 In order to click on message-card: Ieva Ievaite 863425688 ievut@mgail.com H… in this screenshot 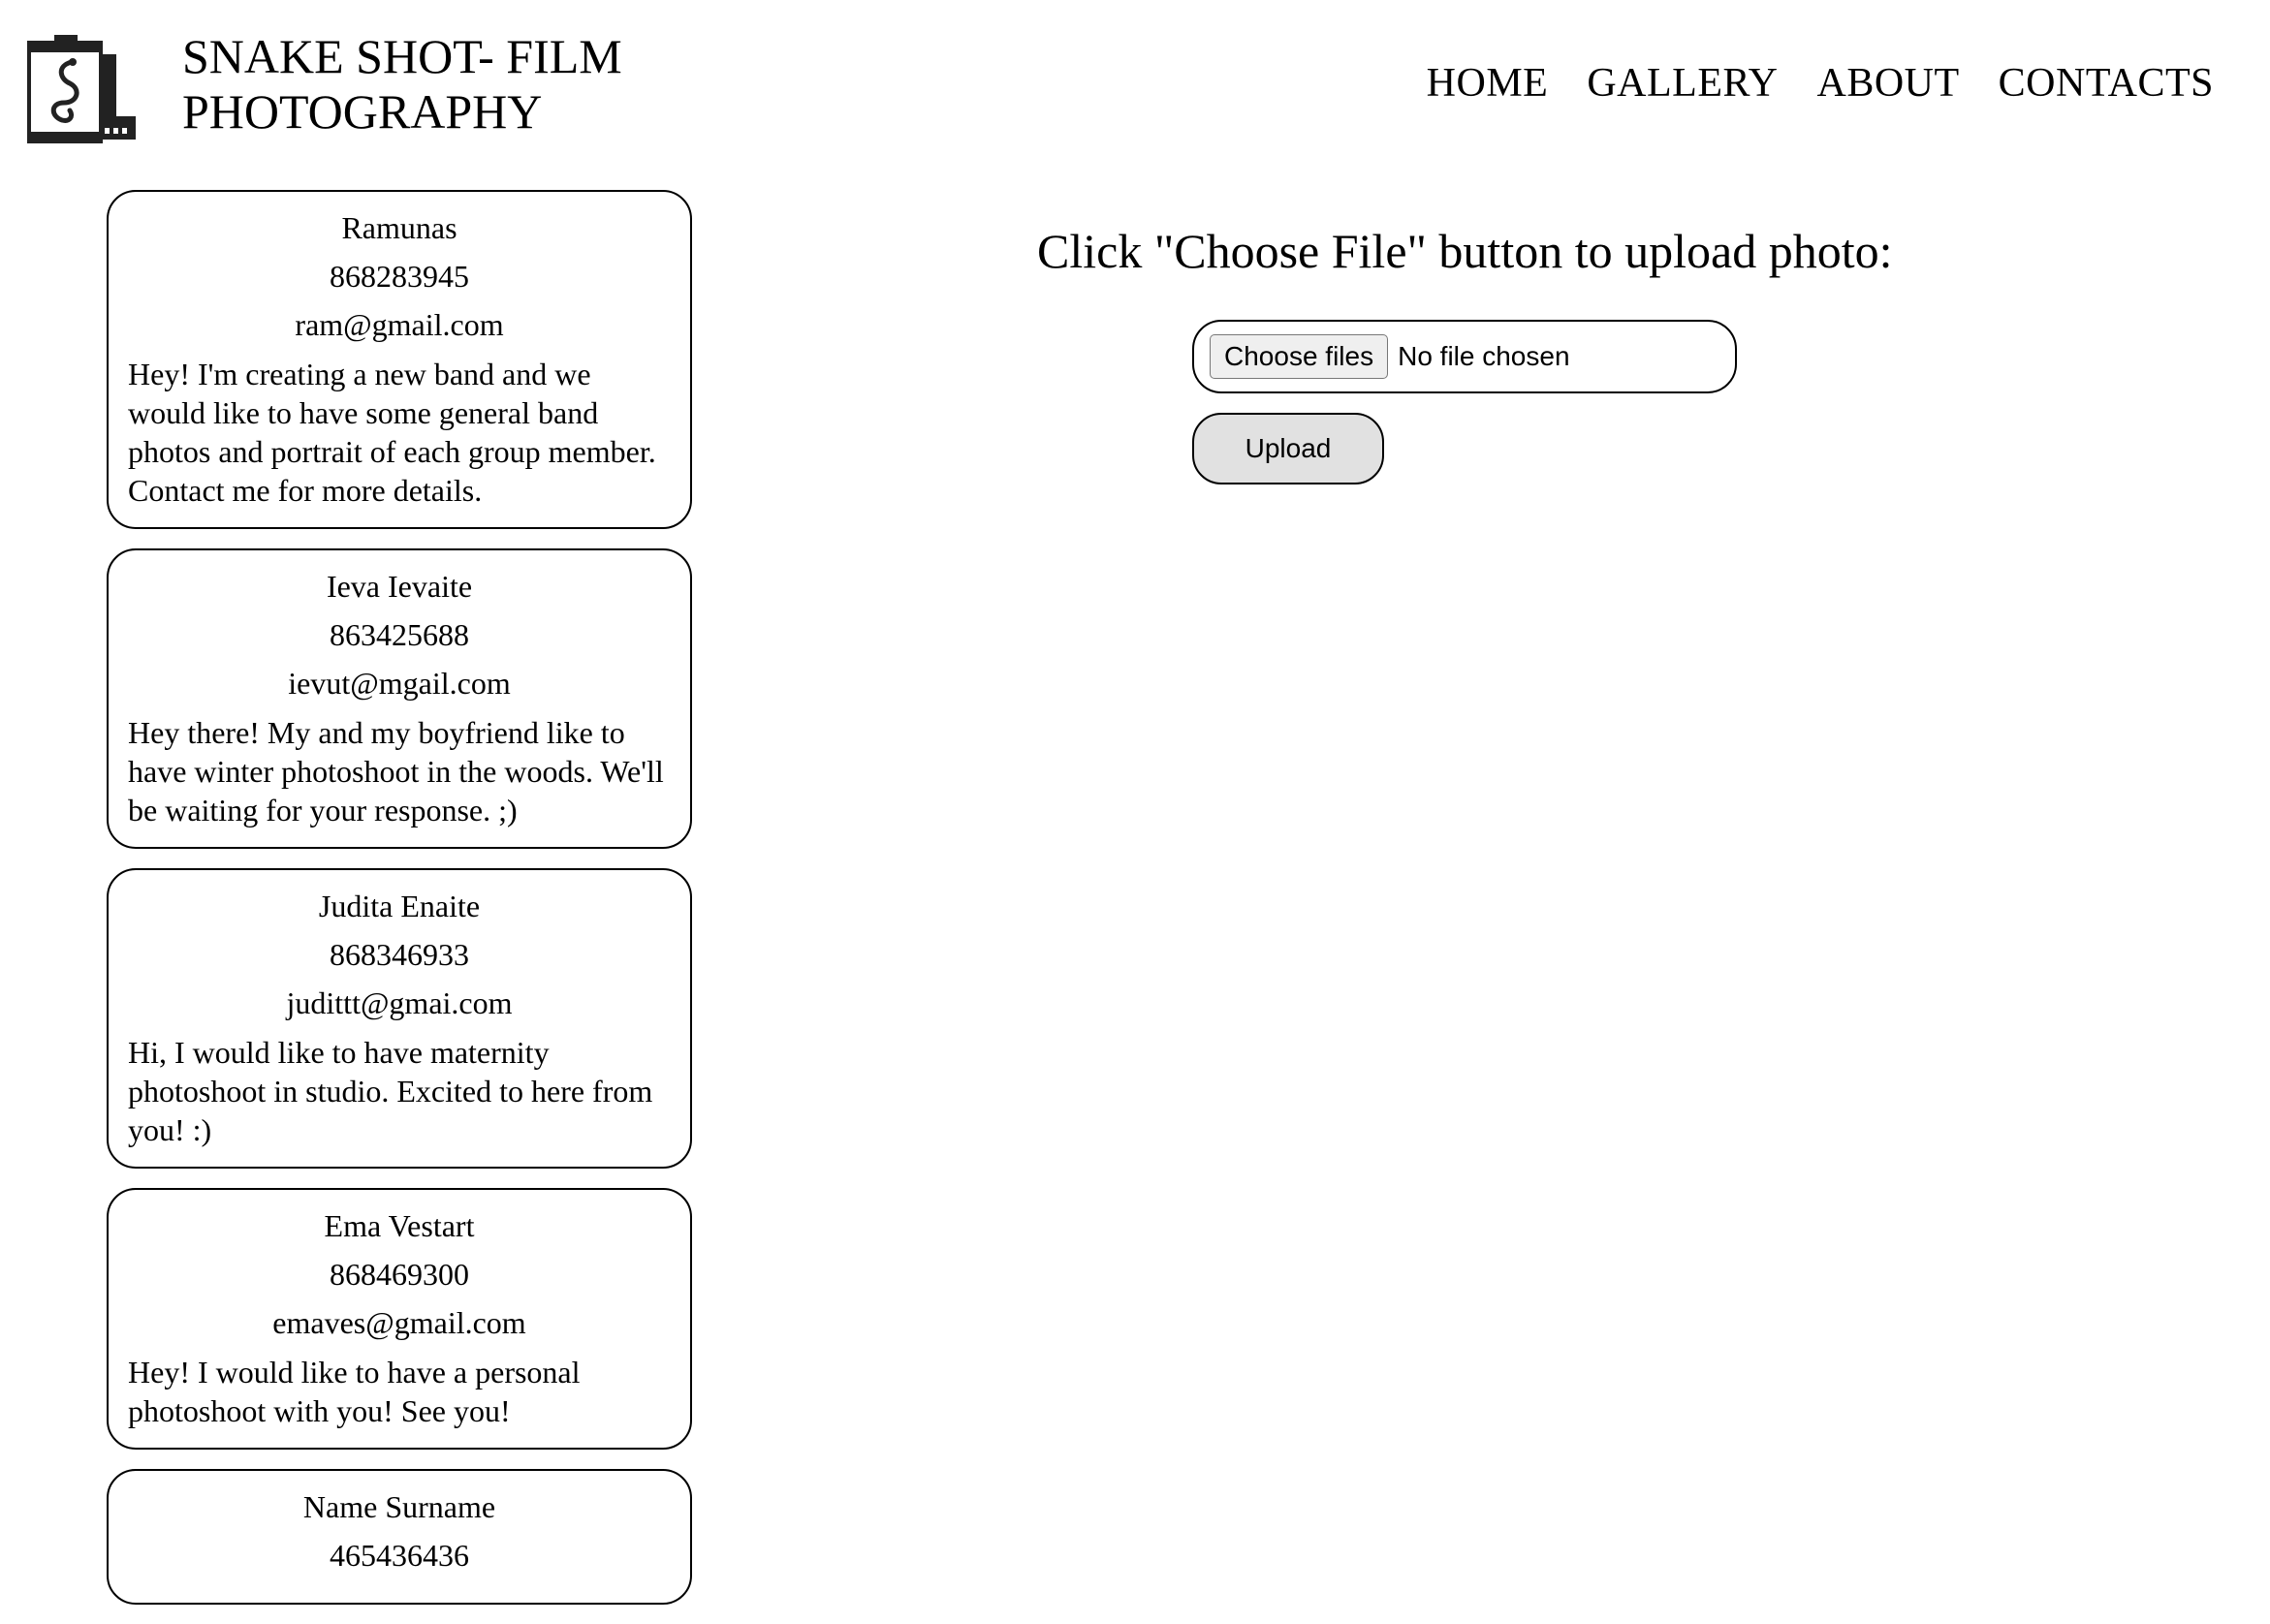, I will do `click(399, 698)`.